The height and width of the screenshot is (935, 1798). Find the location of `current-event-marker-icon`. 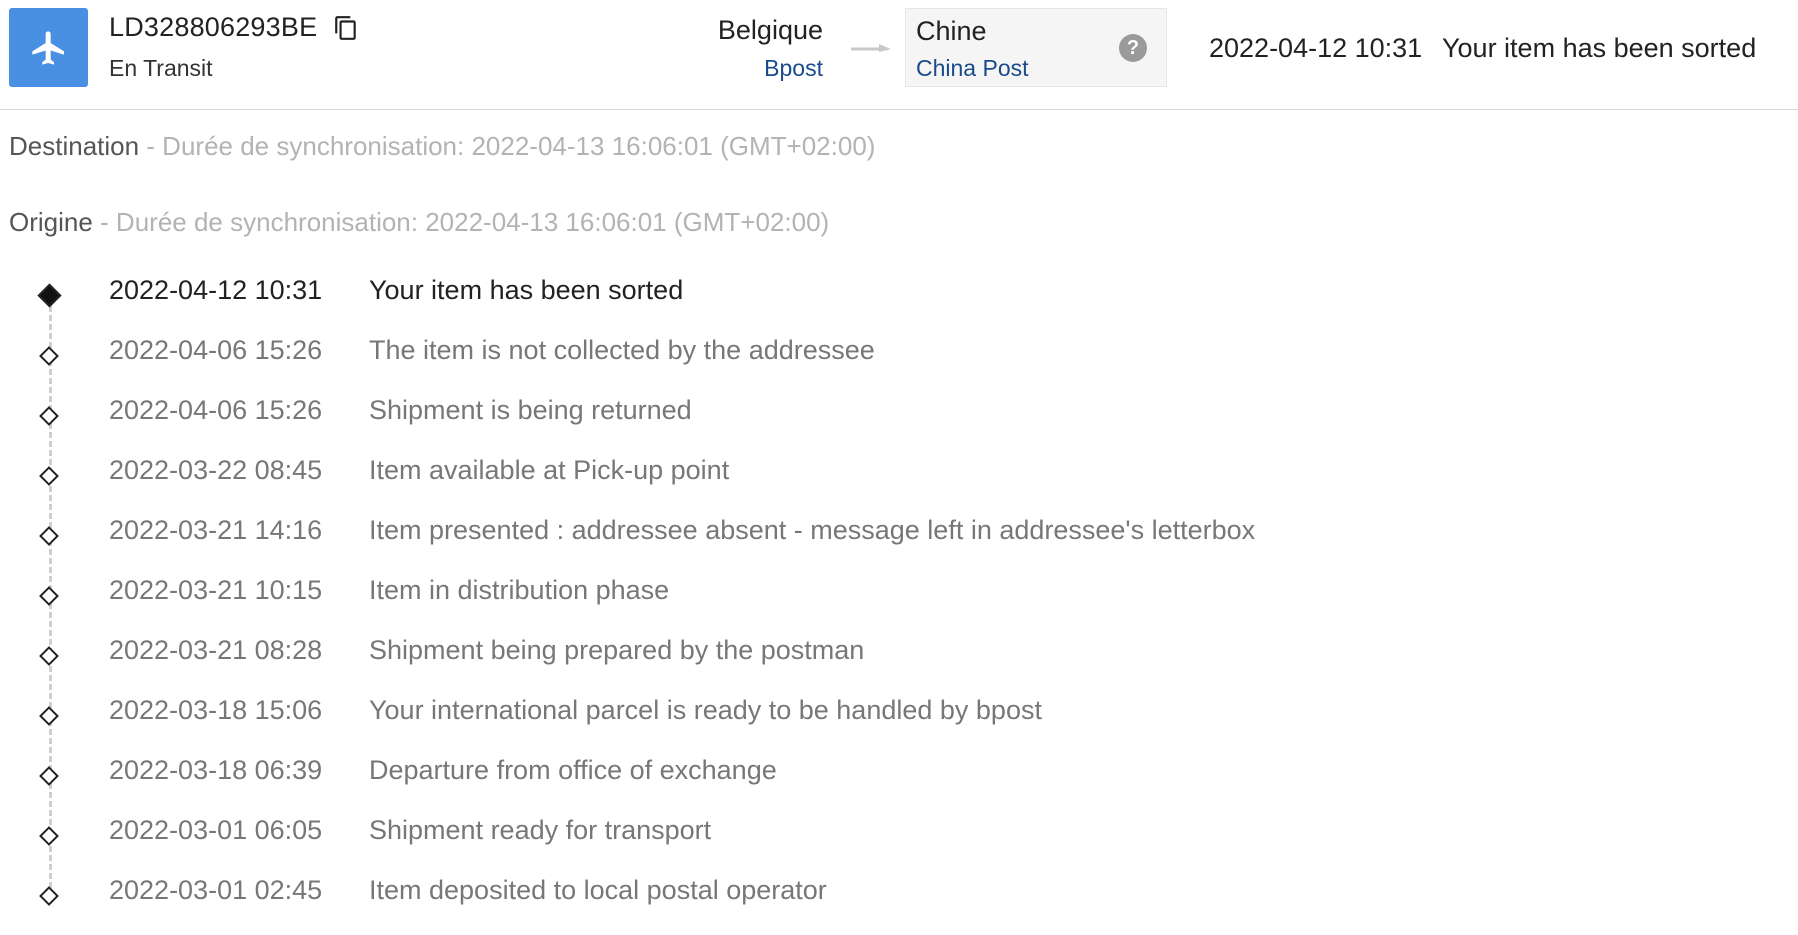

current-event-marker-icon is located at coordinates (49, 295).